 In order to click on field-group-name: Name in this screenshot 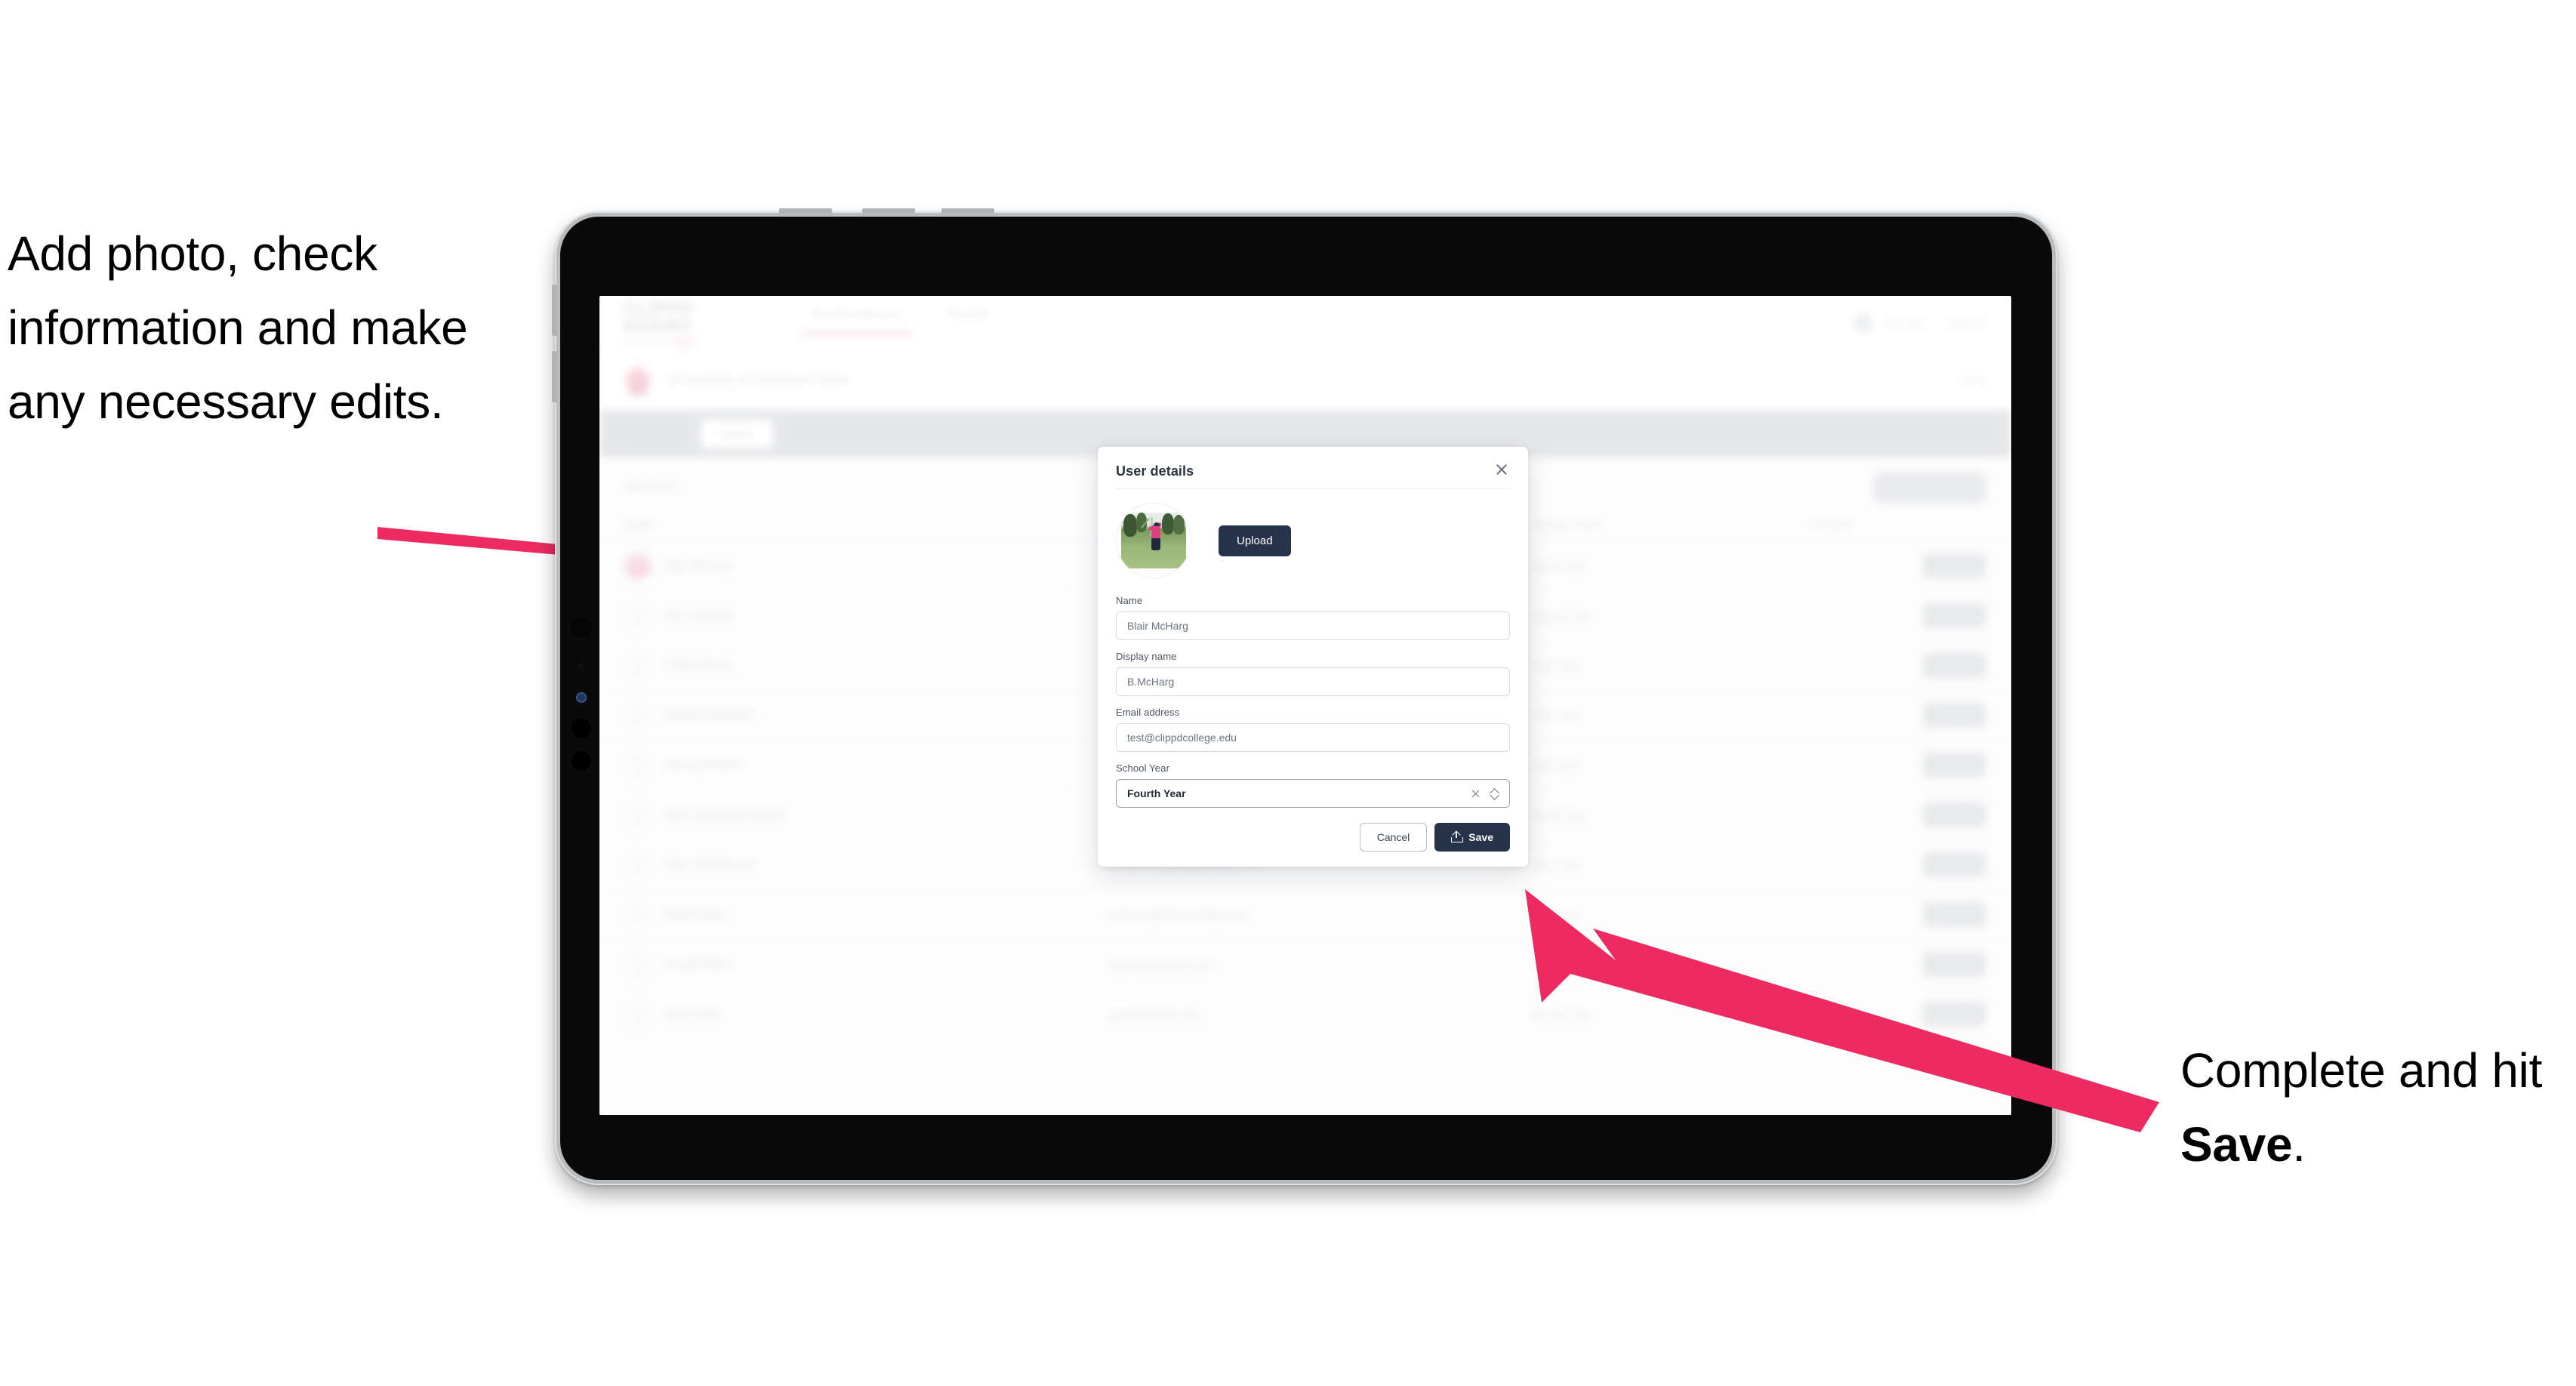, I will do `click(1313, 617)`.